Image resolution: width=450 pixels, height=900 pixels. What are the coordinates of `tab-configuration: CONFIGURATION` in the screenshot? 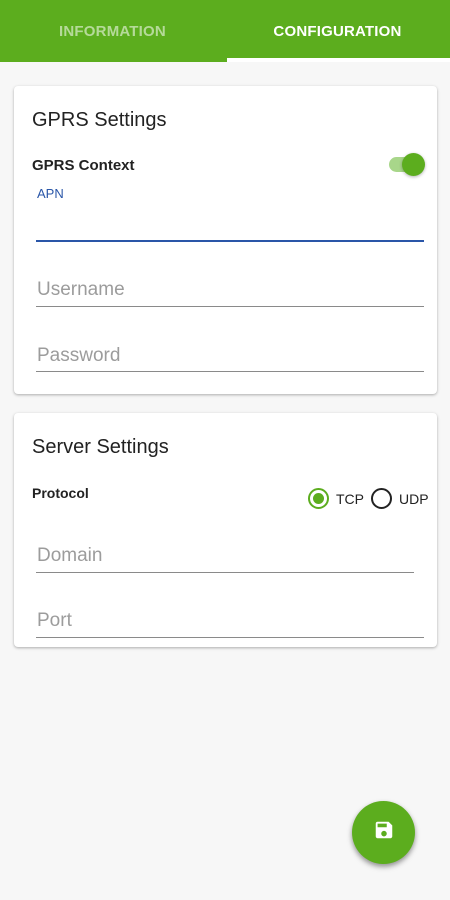 It's located at (337, 31).